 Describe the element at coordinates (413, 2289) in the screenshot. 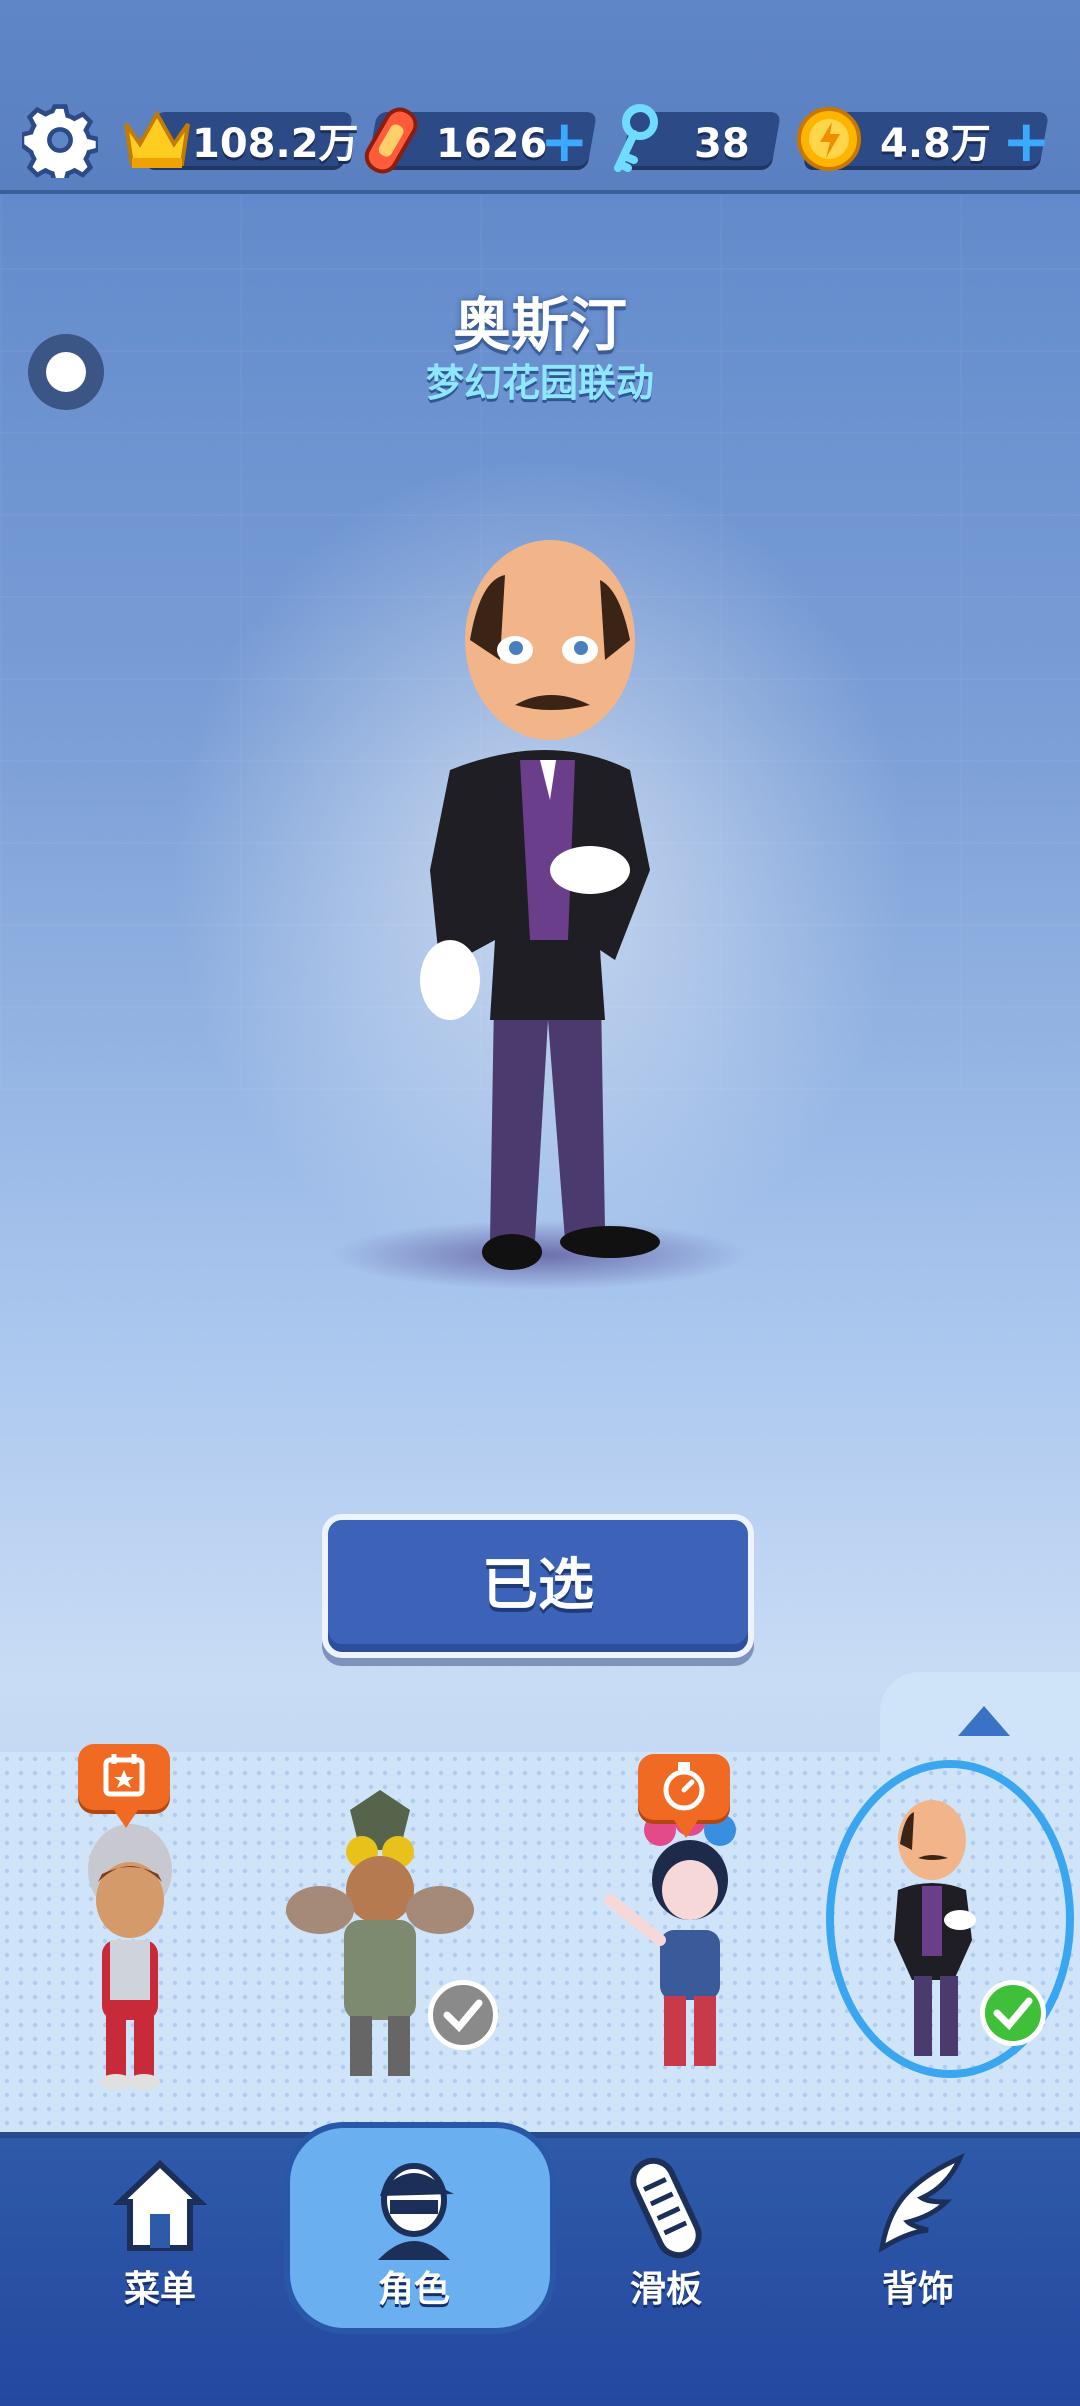

I see `nav-label: 角色` at that location.